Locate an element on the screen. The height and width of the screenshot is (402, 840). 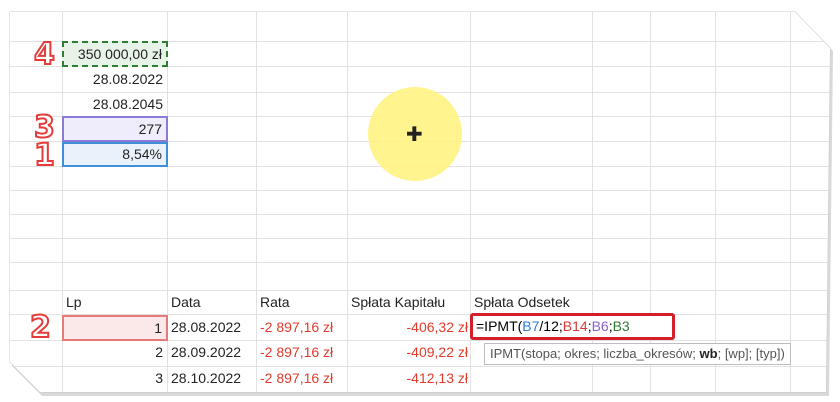
formula-edit-cell: =IPMT(B7/12;B14;B6;B3 is located at coordinates (572, 326).